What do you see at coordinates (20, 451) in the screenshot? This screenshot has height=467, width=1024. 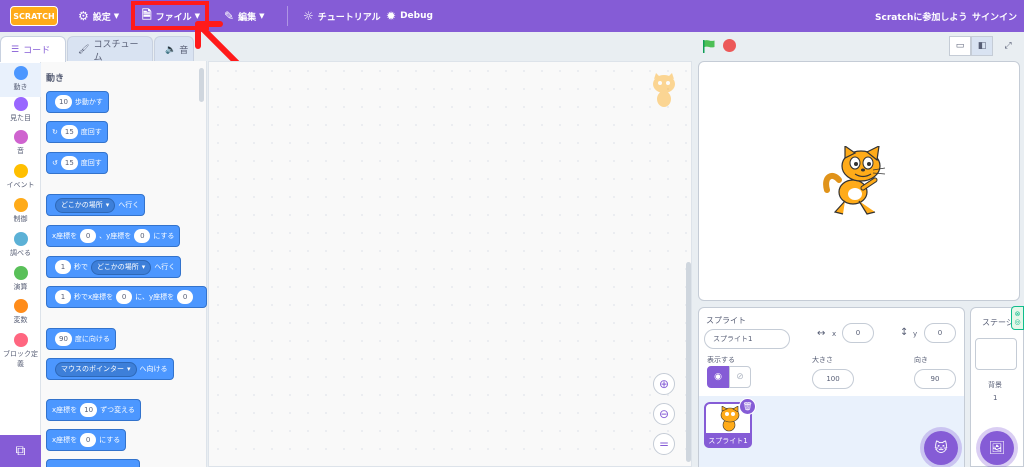 I see `add-extension-button: ⧉` at bounding box center [20, 451].